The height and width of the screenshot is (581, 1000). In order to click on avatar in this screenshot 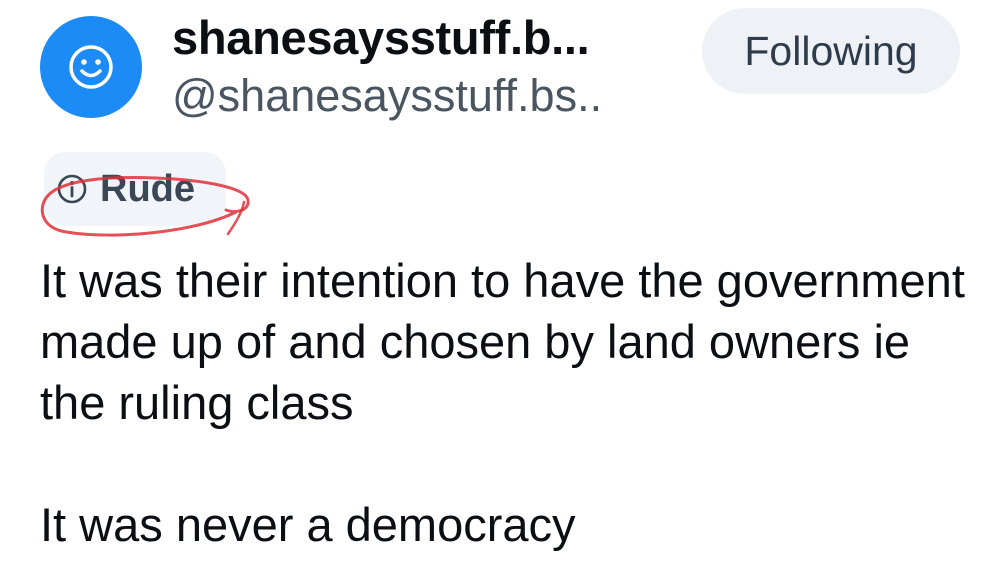, I will do `click(91, 67)`.